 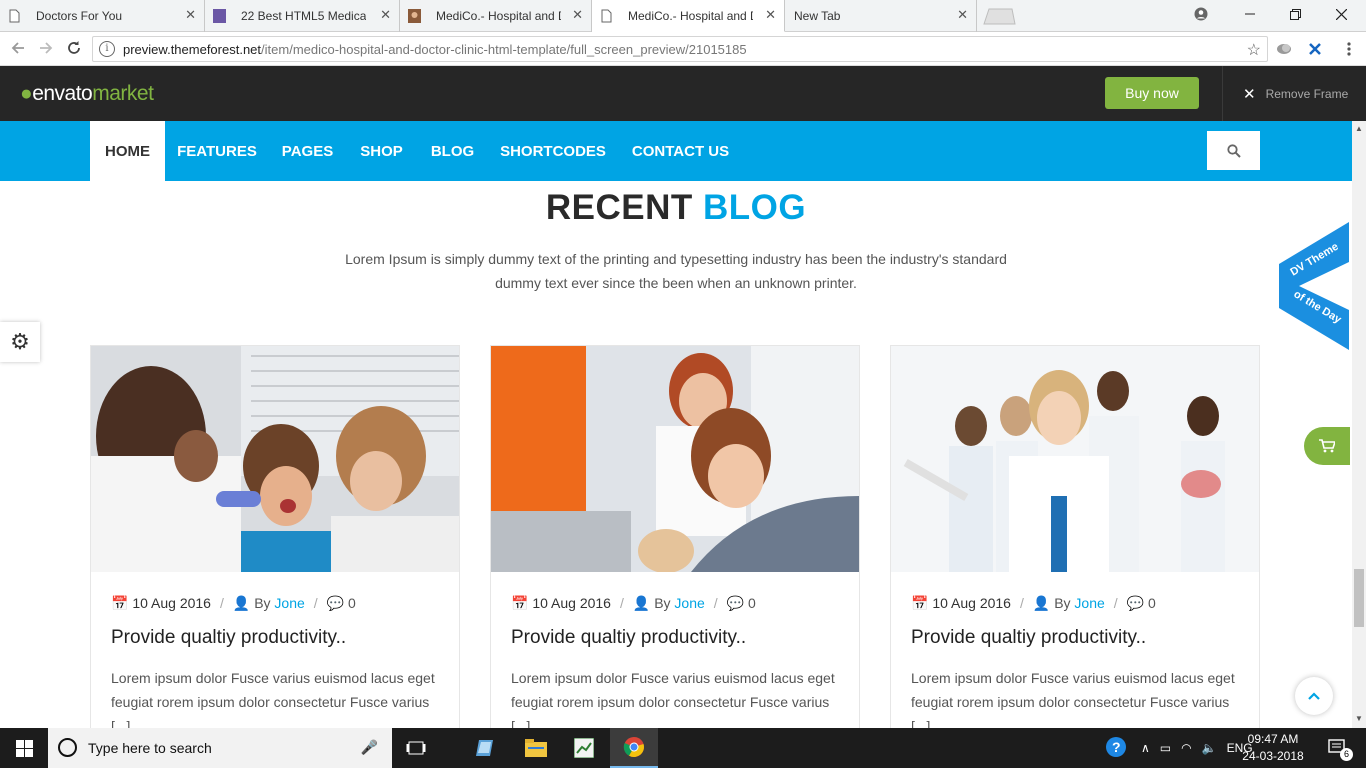 I want to click on browser-tab: MediCo.- Hospital and D ✕, so click(x=496, y=16).